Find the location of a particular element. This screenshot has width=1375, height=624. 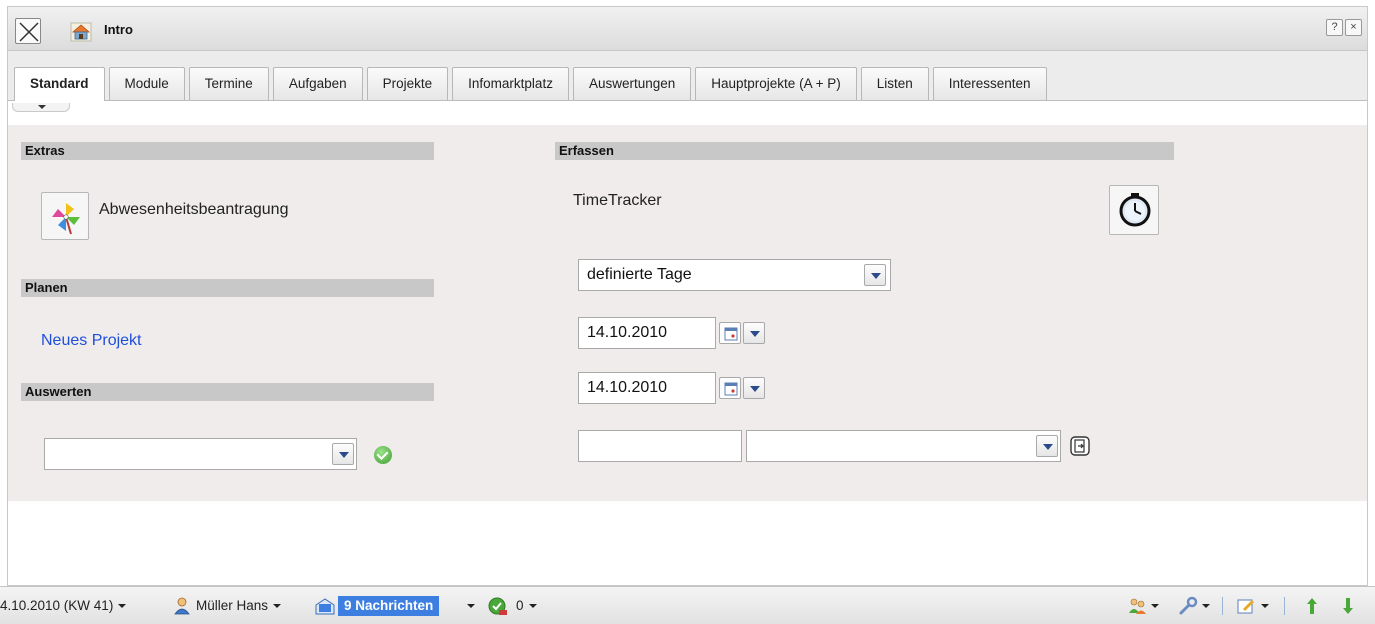

home-icon is located at coordinates (81, 32).